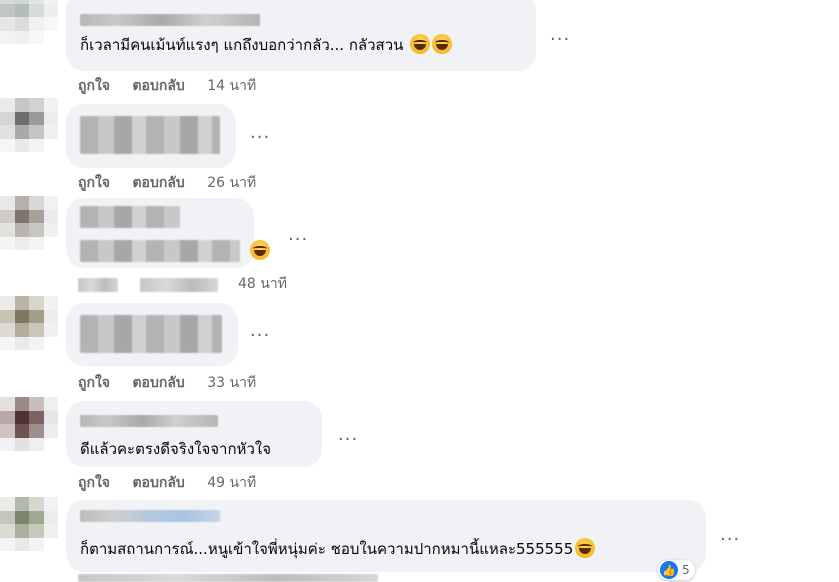 Image resolution: width=839 pixels, height=582 pixels. I want to click on timestamp: 26 นาที, so click(231, 183).